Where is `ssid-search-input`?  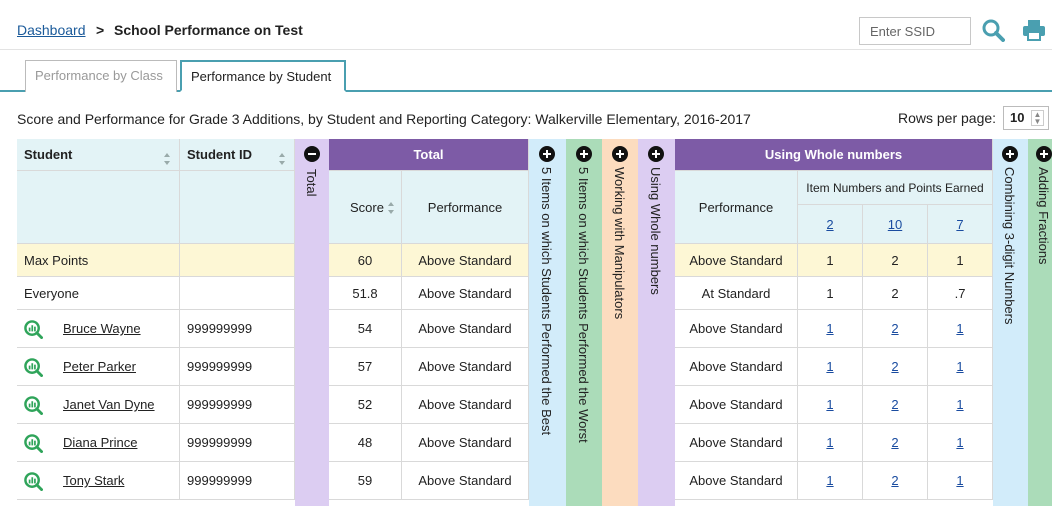 ssid-search-input is located at coordinates (915, 31).